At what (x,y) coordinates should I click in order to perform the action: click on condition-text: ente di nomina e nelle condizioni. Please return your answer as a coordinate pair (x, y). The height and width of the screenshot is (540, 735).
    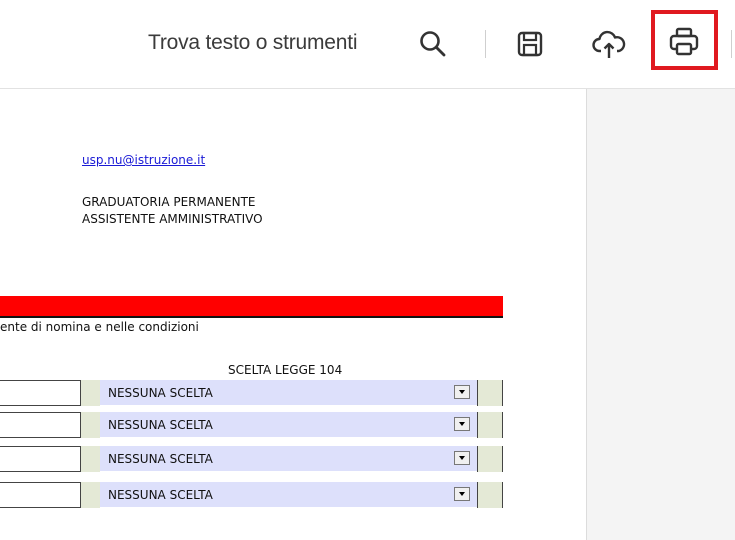
    Looking at the image, I should click on (99, 327).